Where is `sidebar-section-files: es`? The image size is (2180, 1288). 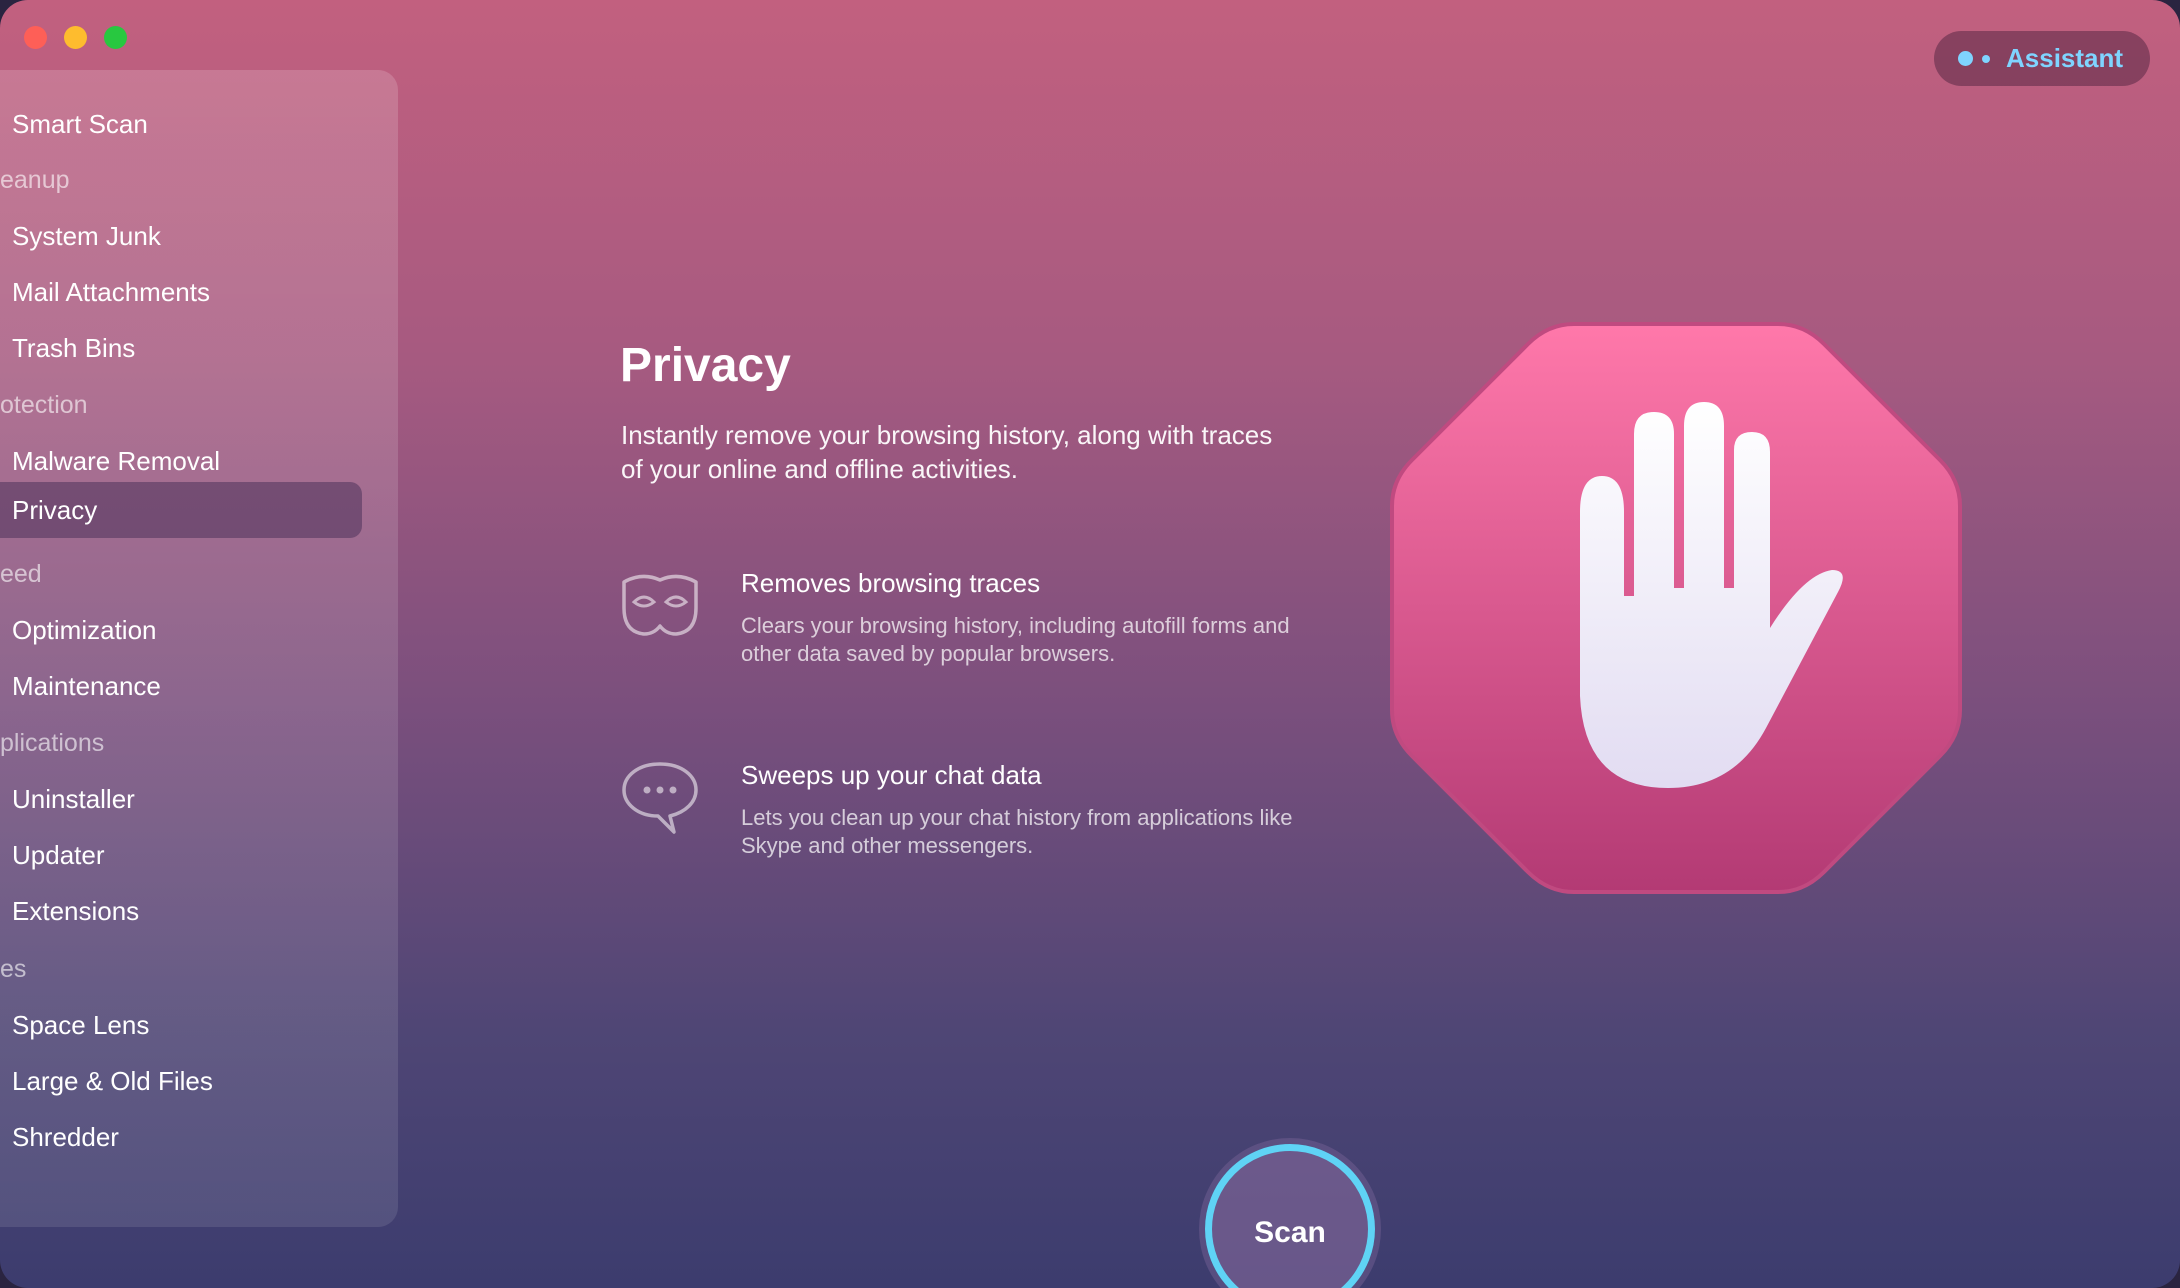 sidebar-section-files: es is located at coordinates (13, 969).